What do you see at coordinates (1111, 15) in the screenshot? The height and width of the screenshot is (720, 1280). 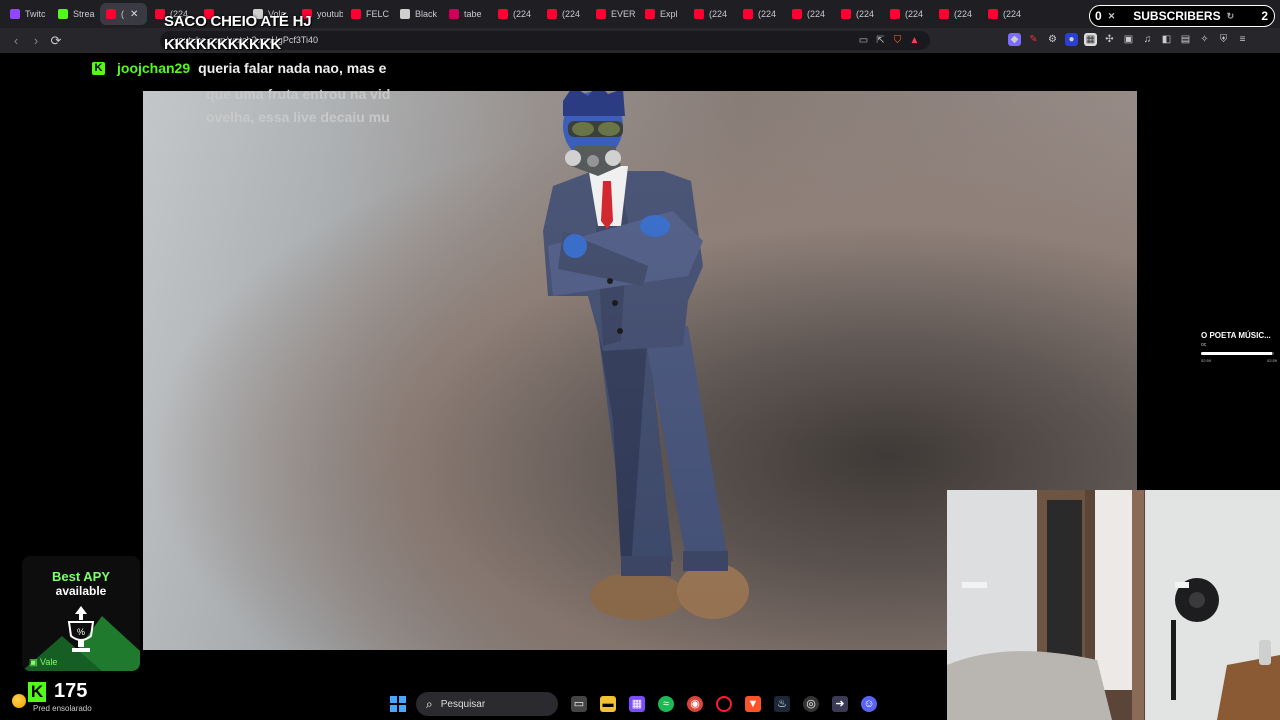 I see `close-icon: ✕` at bounding box center [1111, 15].